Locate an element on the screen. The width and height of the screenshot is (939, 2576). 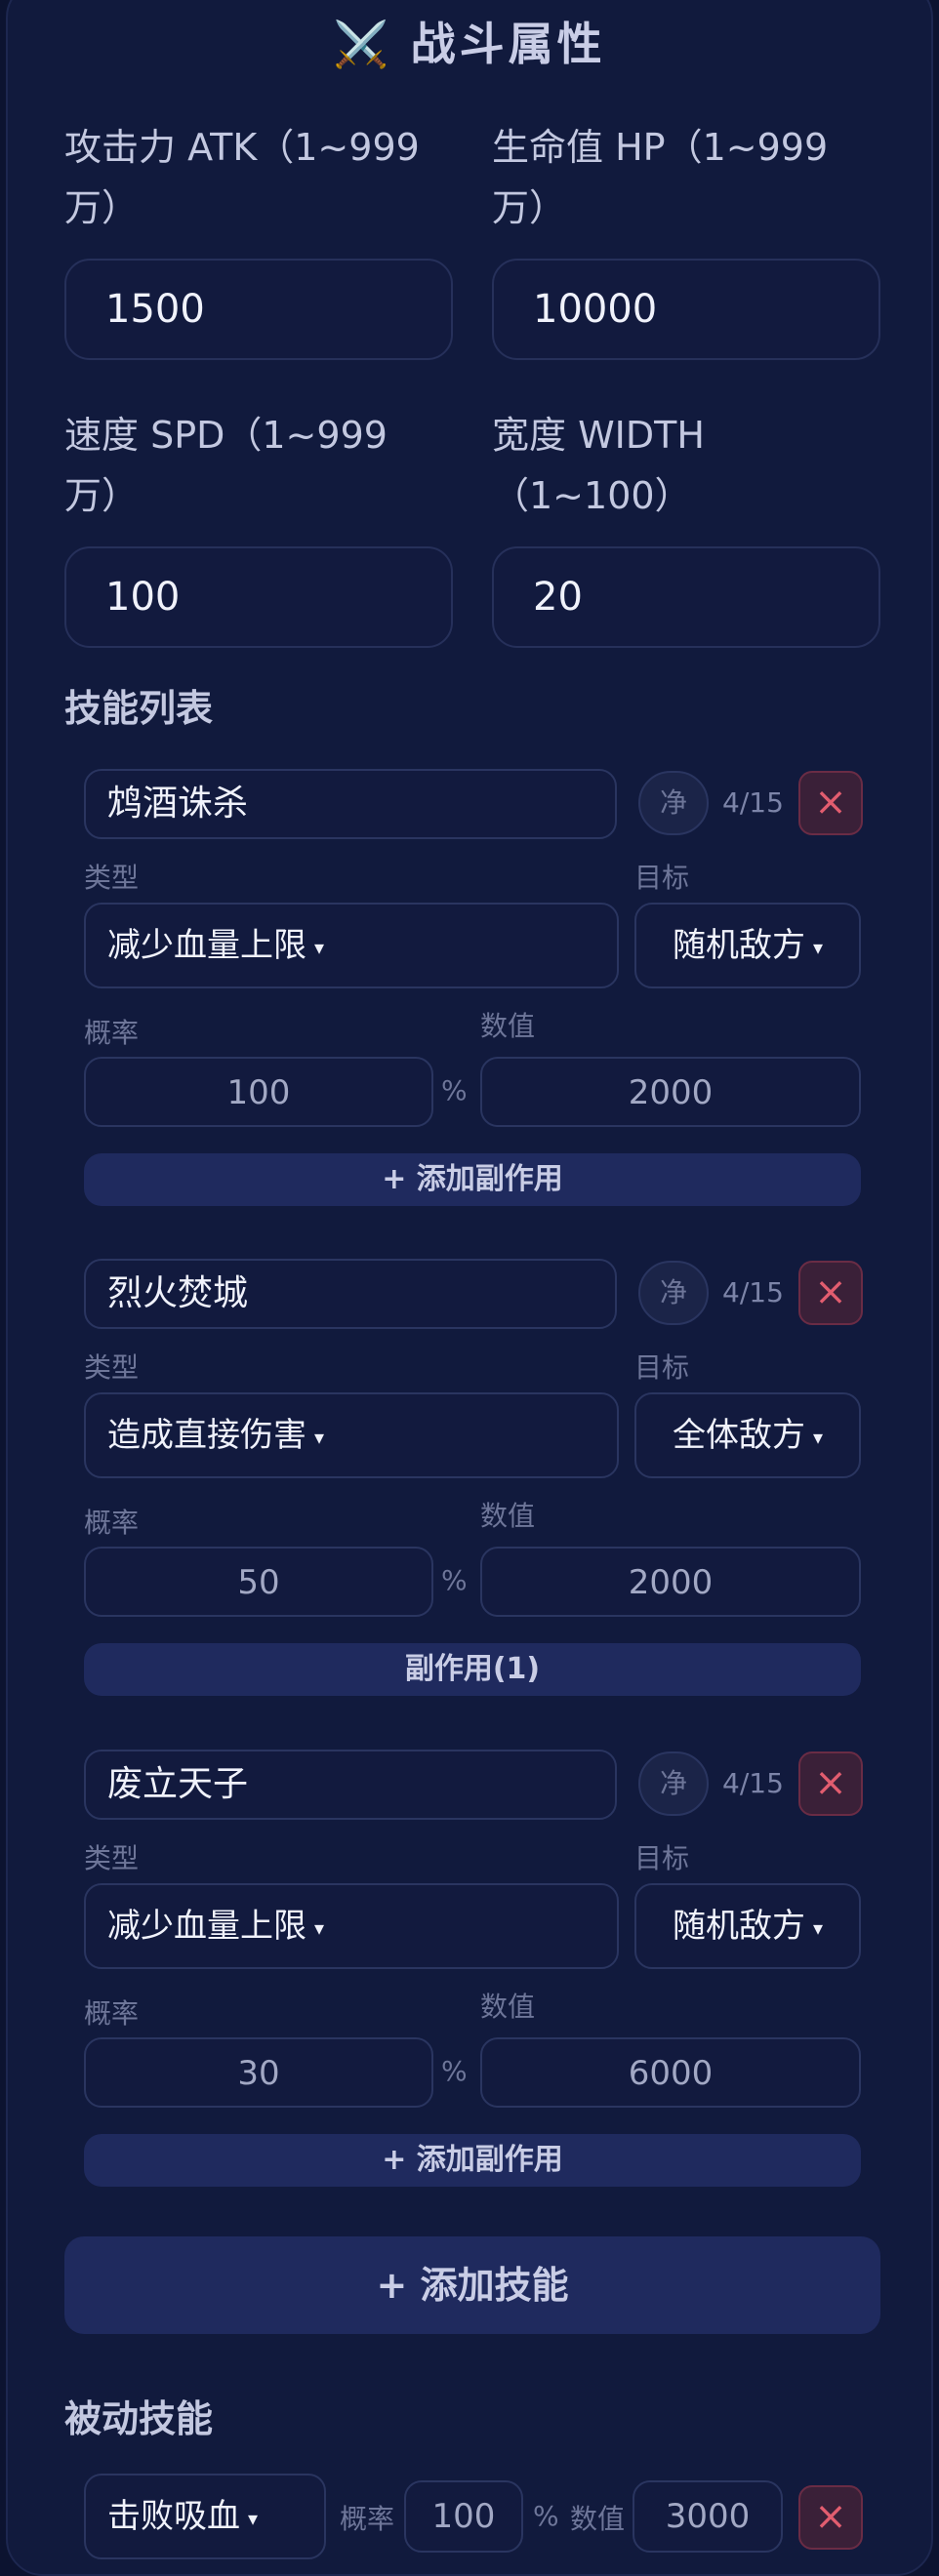
skill-target-select: 全体敌方 ▾ is located at coordinates (747, 1435).